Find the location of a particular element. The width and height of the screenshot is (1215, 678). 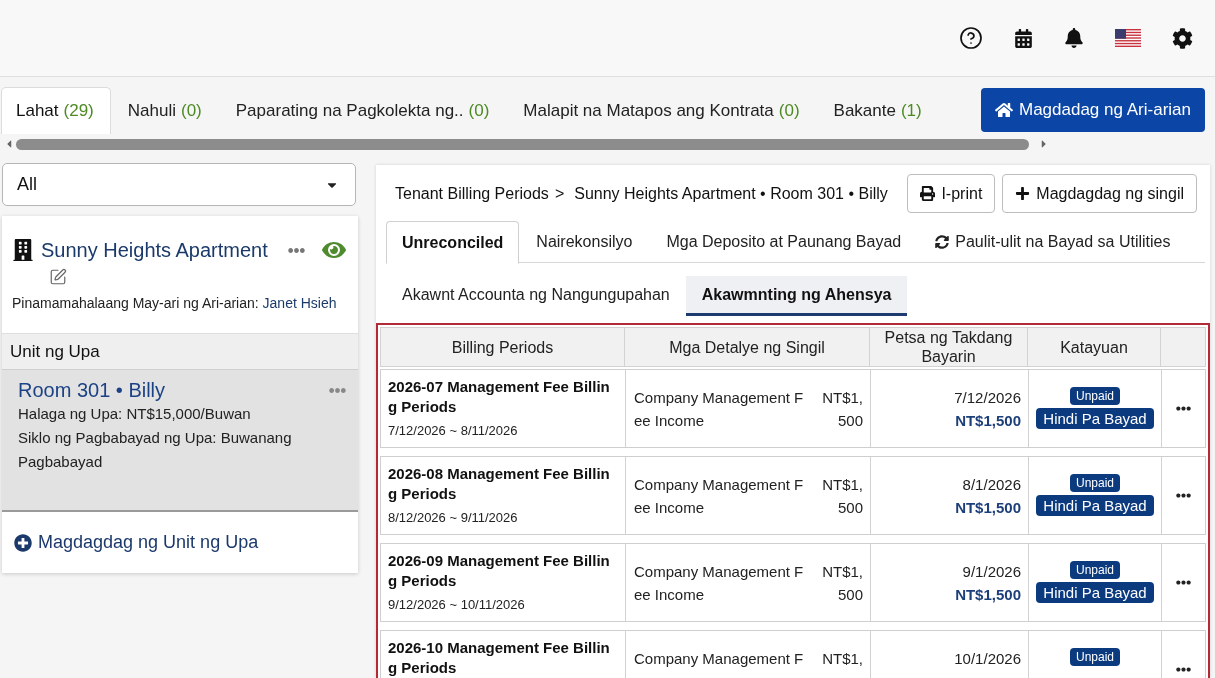

house-icon is located at coordinates (1004, 110).